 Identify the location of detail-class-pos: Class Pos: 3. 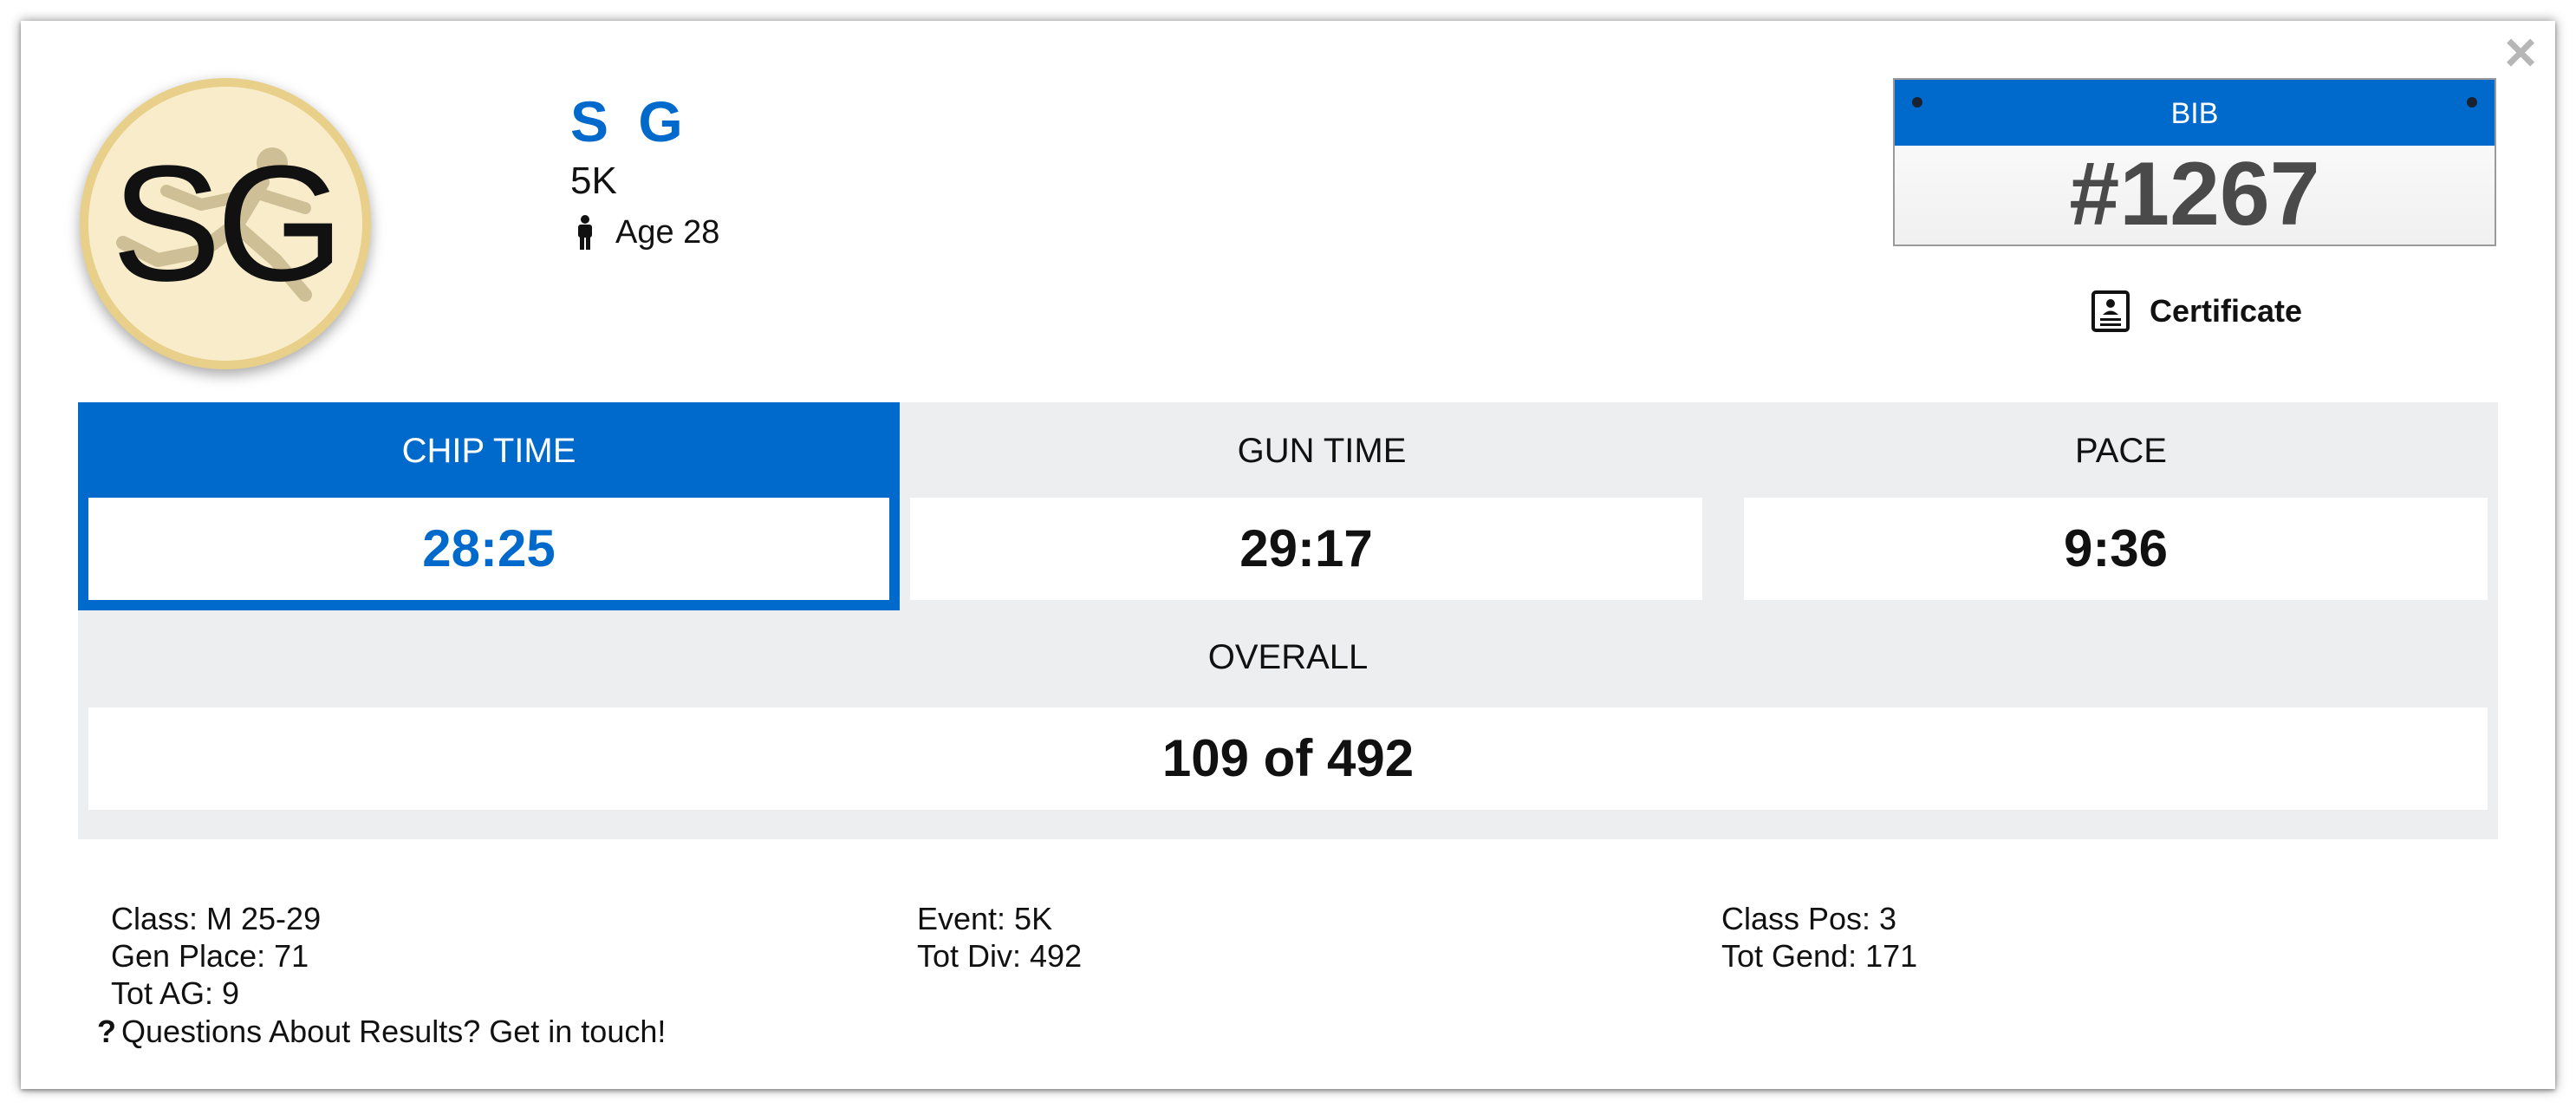
(1809, 919).